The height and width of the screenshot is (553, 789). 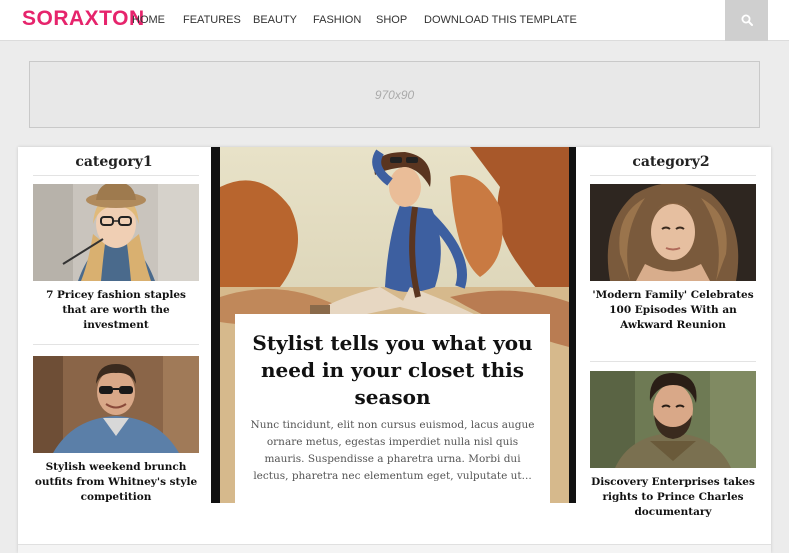 I want to click on next-section-edge, so click(x=394, y=548).